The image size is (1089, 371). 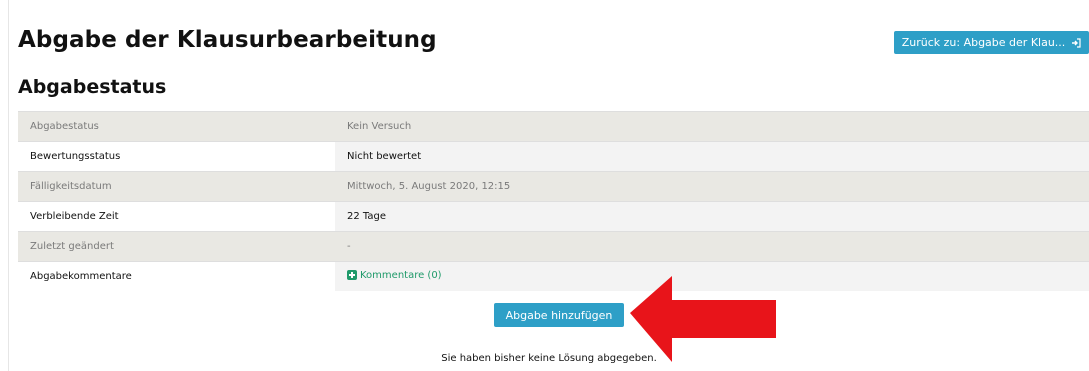 What do you see at coordinates (559, 315) in the screenshot?
I see `add-submission-button: Abgabe hinzufügen` at bounding box center [559, 315].